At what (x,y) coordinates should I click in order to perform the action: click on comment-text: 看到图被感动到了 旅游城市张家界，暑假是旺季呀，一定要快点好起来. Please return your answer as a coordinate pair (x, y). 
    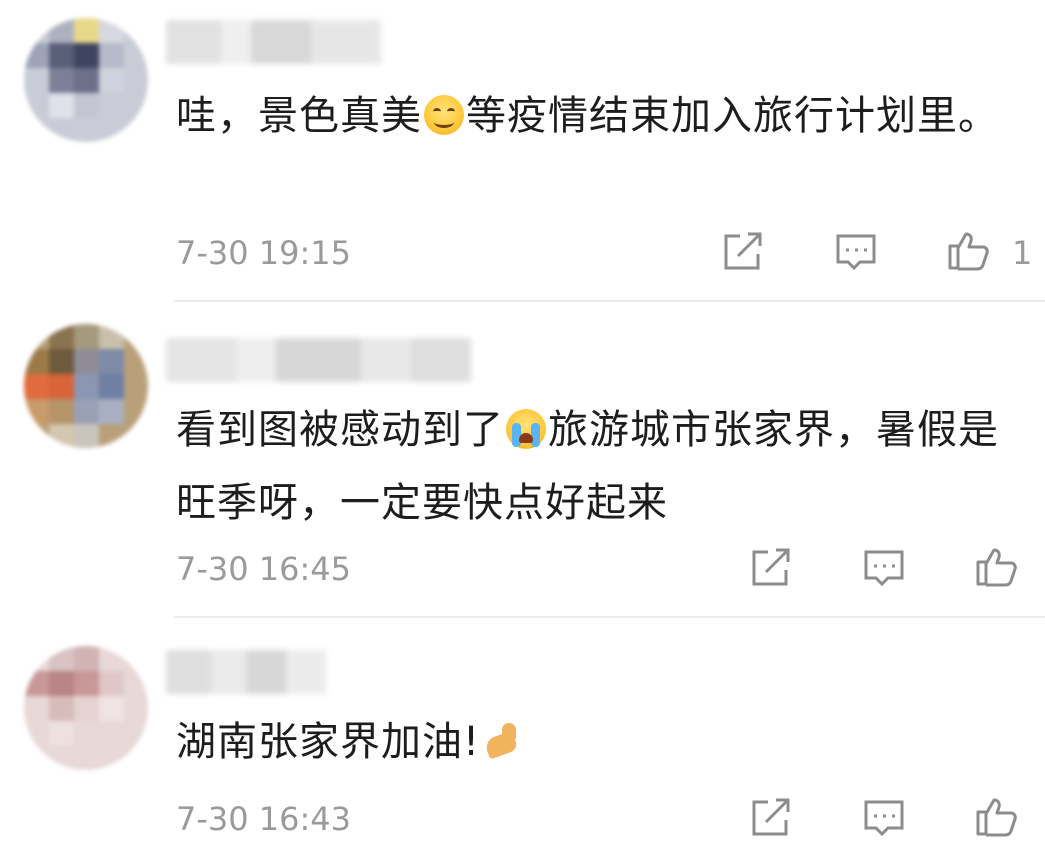
    Looking at the image, I should click on (606, 467).